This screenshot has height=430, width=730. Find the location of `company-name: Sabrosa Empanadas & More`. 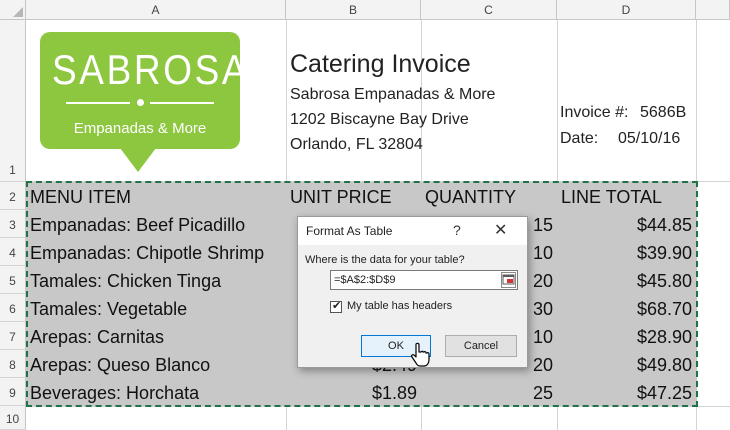

company-name: Sabrosa Empanadas & More is located at coordinates (392, 95).